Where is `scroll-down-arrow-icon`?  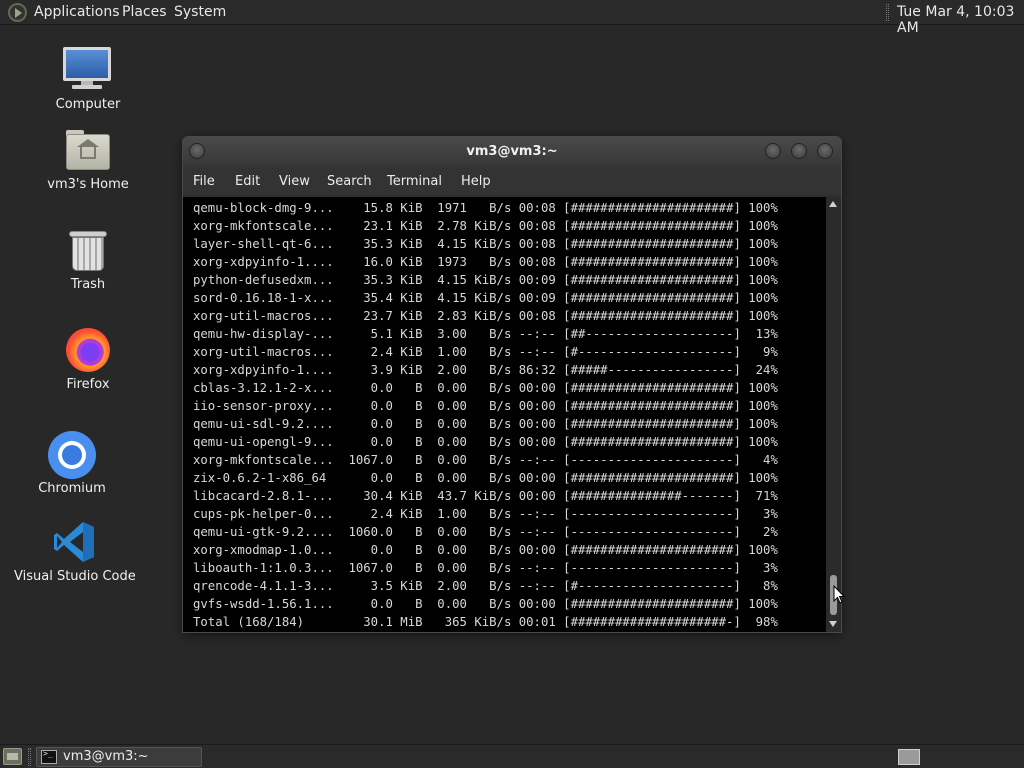 scroll-down-arrow-icon is located at coordinates (833, 624).